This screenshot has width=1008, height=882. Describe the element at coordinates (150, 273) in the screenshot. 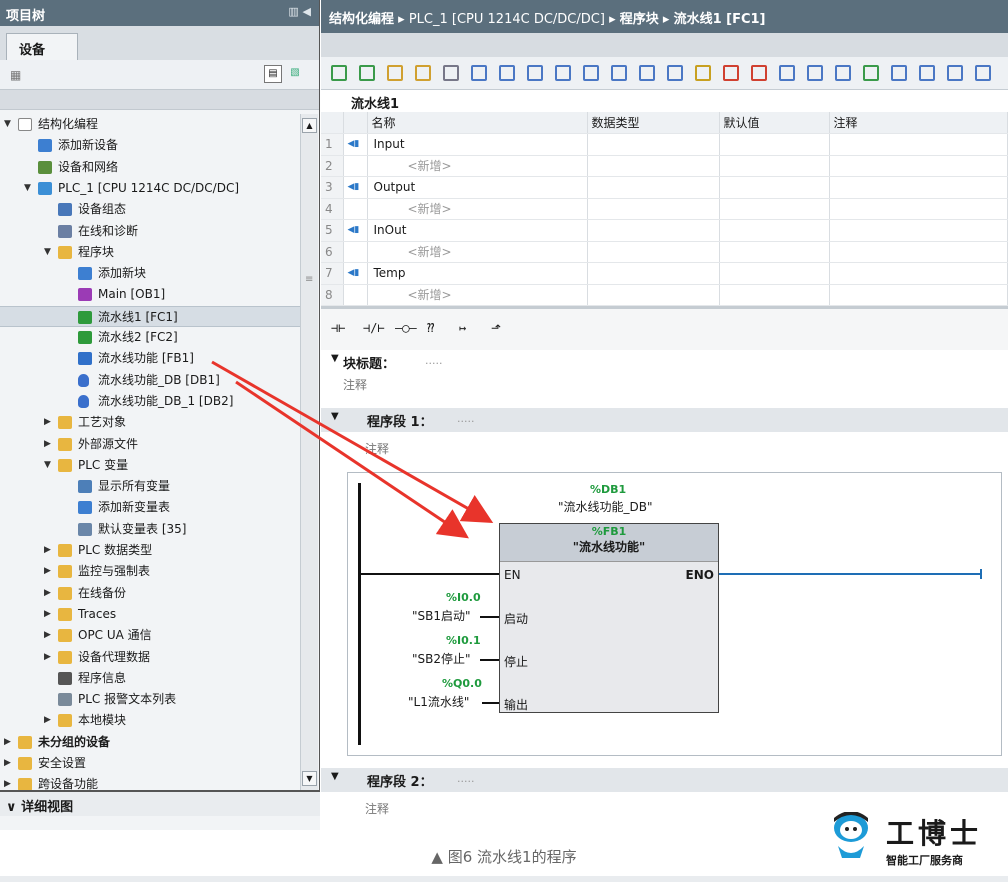

I see `tree-item: 添加新块` at that location.